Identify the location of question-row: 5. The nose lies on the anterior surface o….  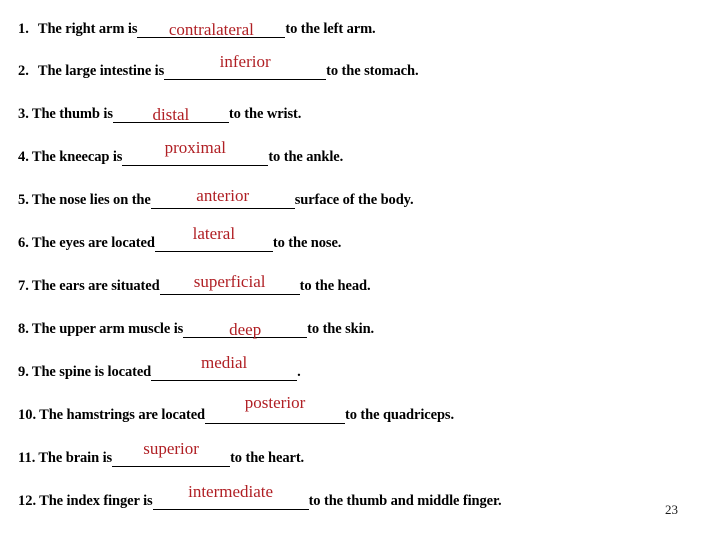
(360, 192).